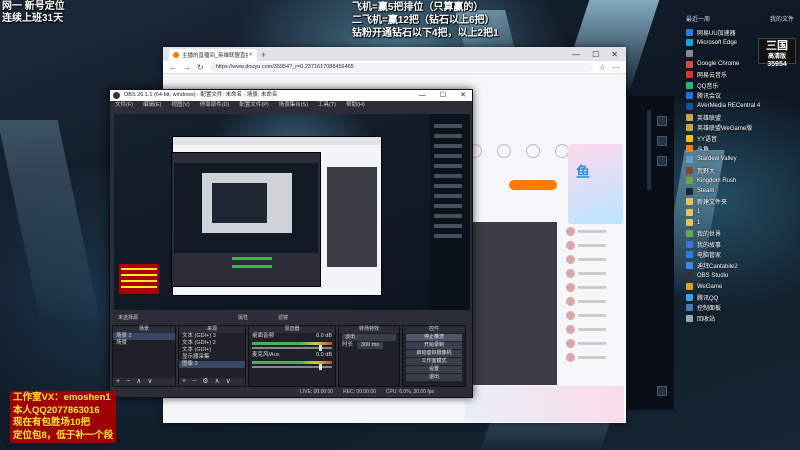 The image size is (800, 450). I want to click on desktop-shortcut: 荒野大, so click(743, 170).